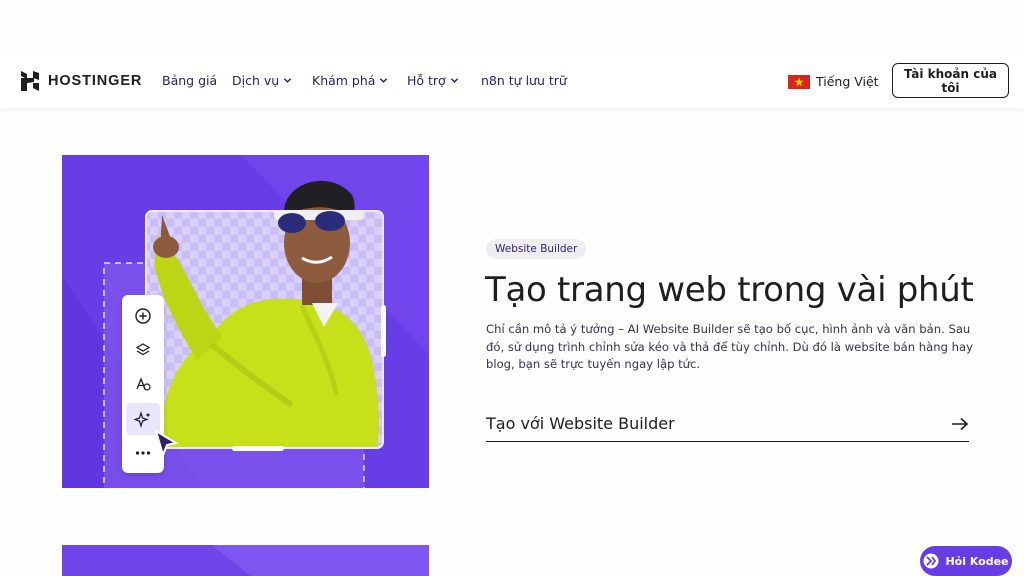 This screenshot has width=1024, height=576. I want to click on cta-label: Tạo với Website Builder, so click(580, 423).